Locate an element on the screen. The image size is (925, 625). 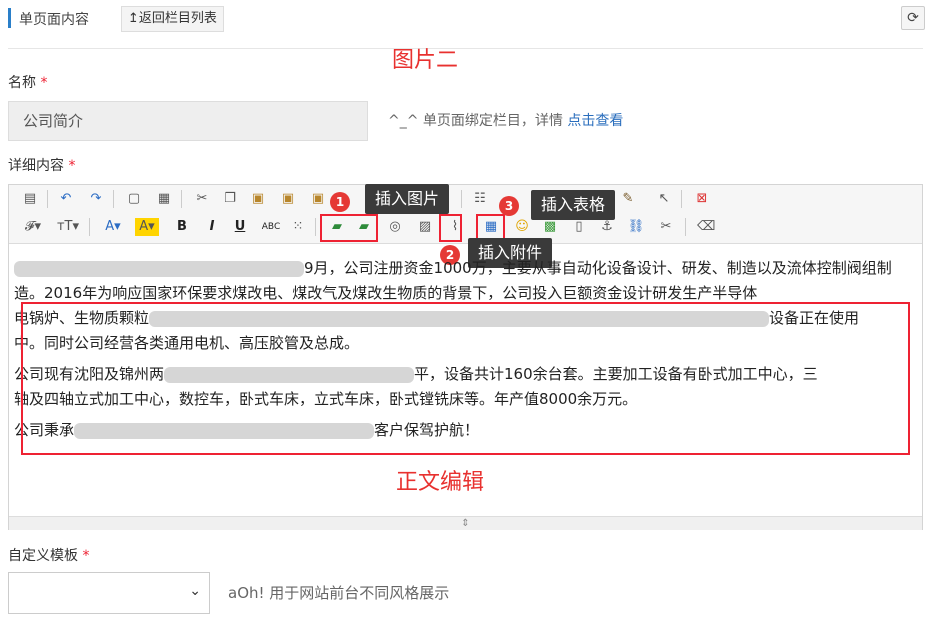
detail-label: 详细内容 * is located at coordinates (41, 165).